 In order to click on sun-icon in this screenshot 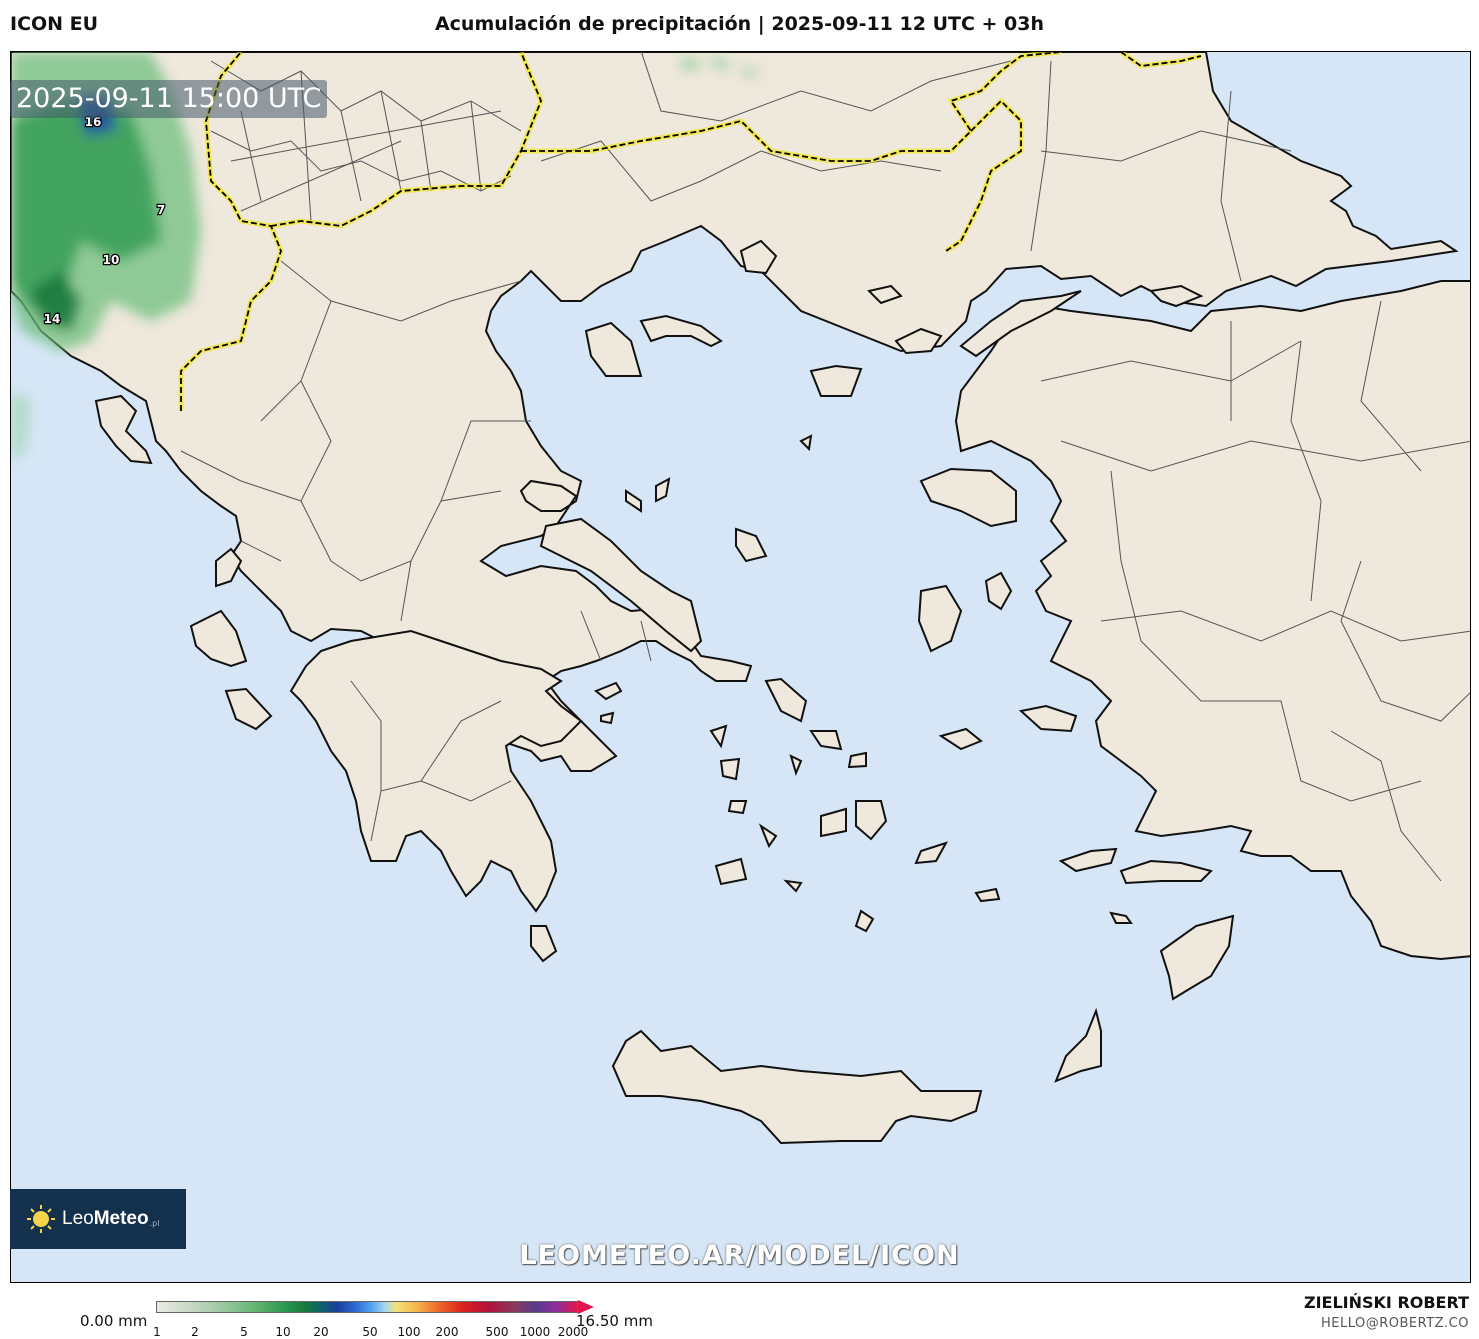, I will do `click(41, 1219)`.